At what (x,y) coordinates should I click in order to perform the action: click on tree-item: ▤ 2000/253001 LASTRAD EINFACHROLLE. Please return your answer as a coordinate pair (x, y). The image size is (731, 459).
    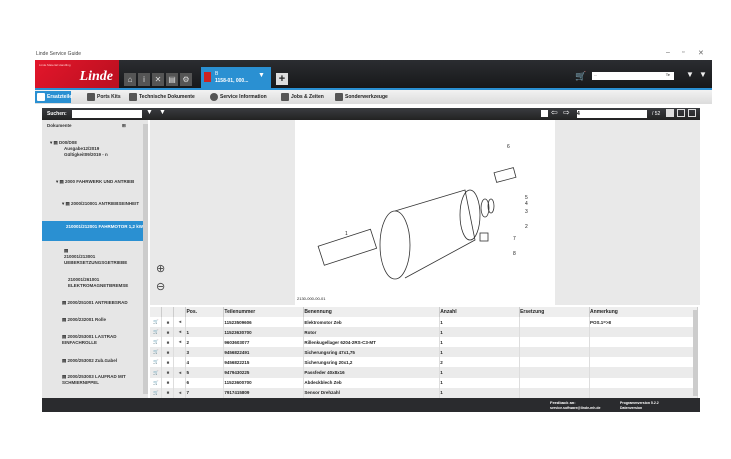
    Looking at the image, I should click on (102, 340).